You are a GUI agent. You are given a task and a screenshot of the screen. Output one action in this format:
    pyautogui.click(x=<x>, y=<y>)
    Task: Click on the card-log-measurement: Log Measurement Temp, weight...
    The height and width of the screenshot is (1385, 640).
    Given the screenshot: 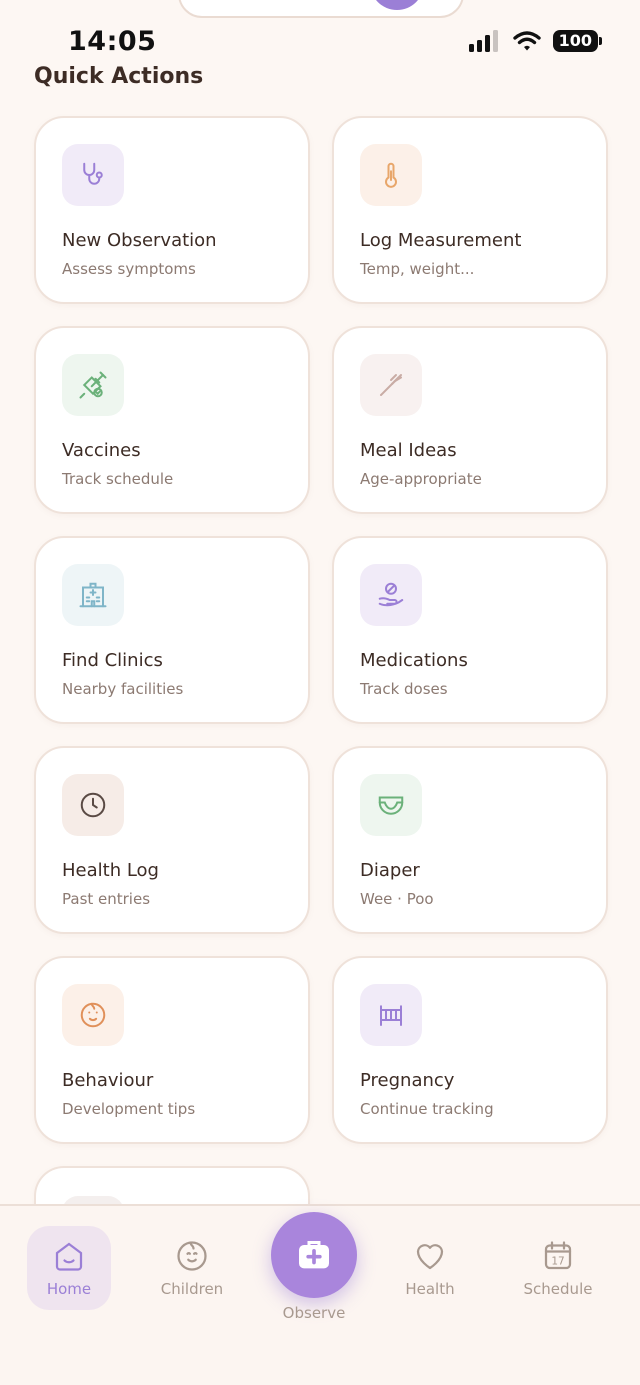 What is the action you would take?
    pyautogui.click(x=470, y=210)
    